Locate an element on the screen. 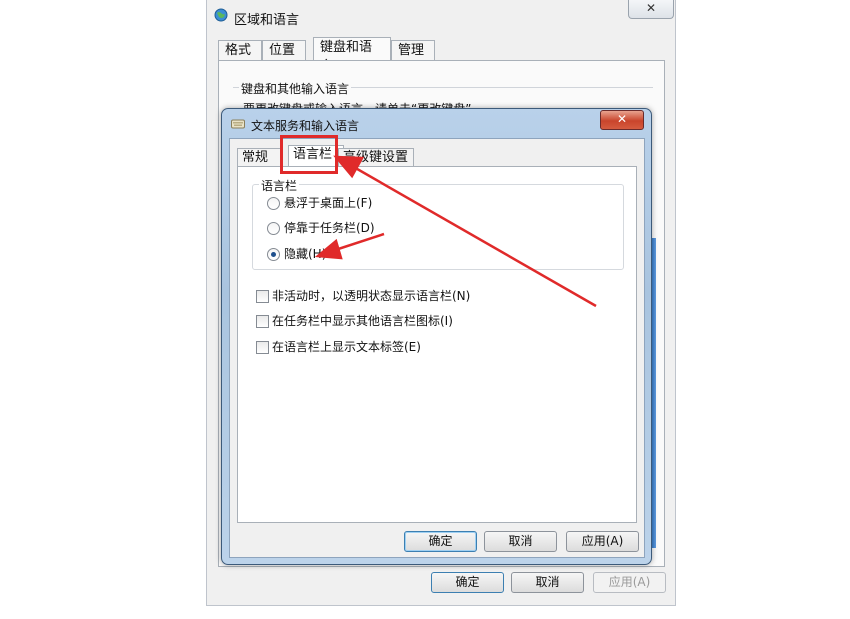 Image resolution: width=850 pixels, height=619 pixels. outer-close-button: ✕ is located at coordinates (651, 9).